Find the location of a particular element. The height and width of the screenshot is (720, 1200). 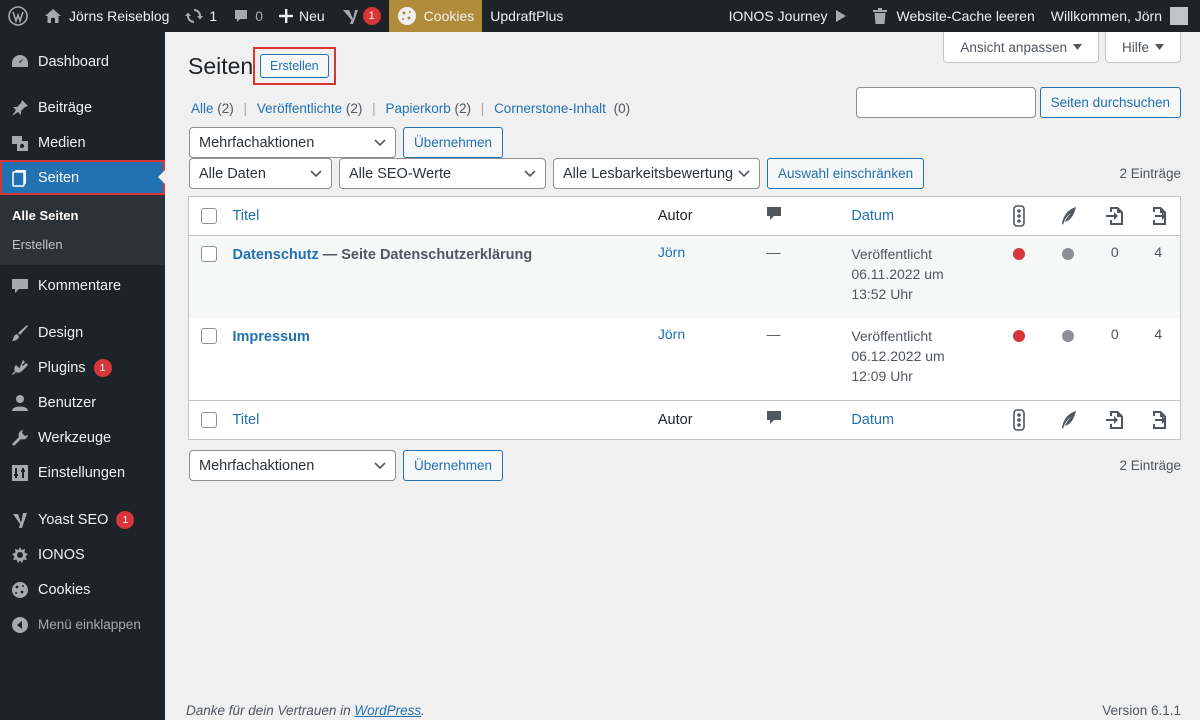

menu-media: Medien is located at coordinates (82, 142).